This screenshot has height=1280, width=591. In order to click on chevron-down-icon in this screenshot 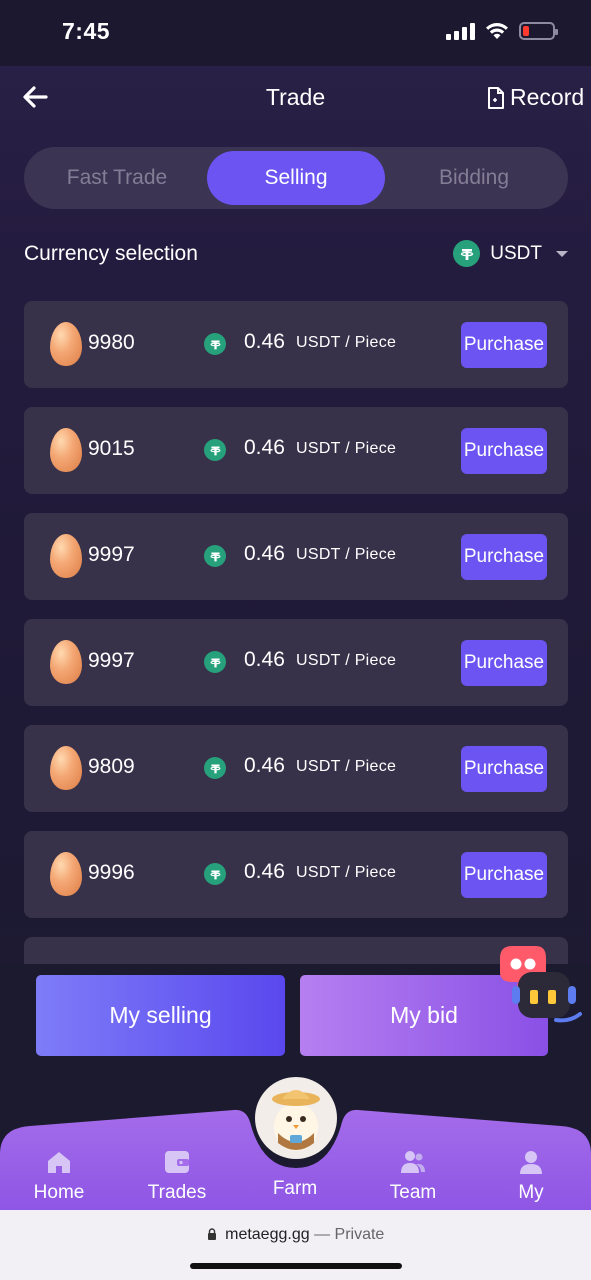, I will do `click(562, 253)`.